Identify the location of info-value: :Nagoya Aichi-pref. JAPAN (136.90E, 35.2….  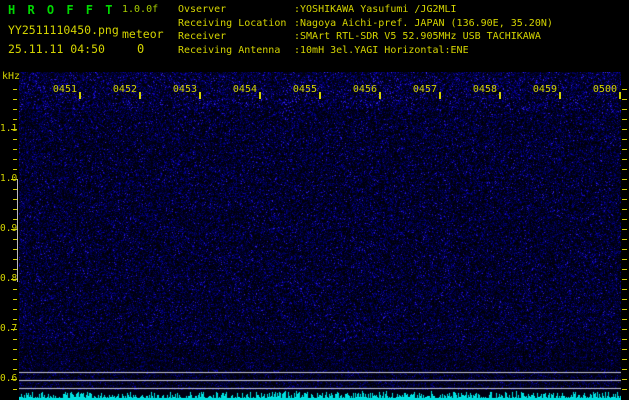
(423, 23).